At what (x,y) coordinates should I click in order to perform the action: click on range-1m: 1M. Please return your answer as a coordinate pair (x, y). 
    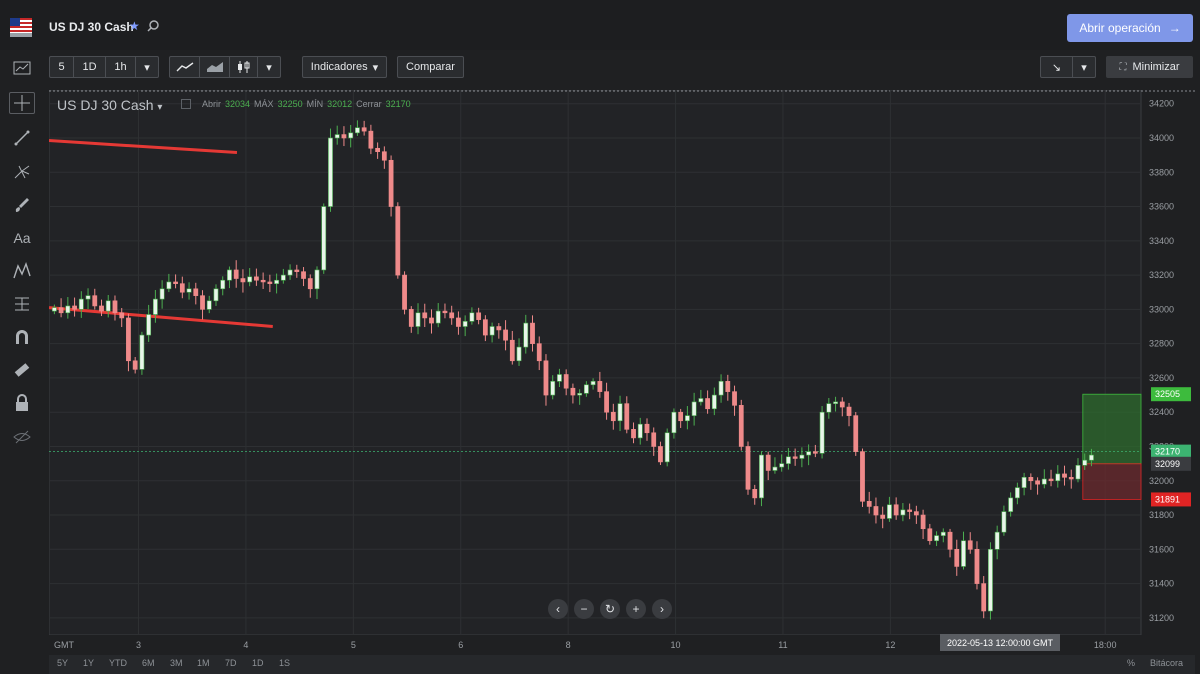
    Looking at the image, I should click on (203, 663).